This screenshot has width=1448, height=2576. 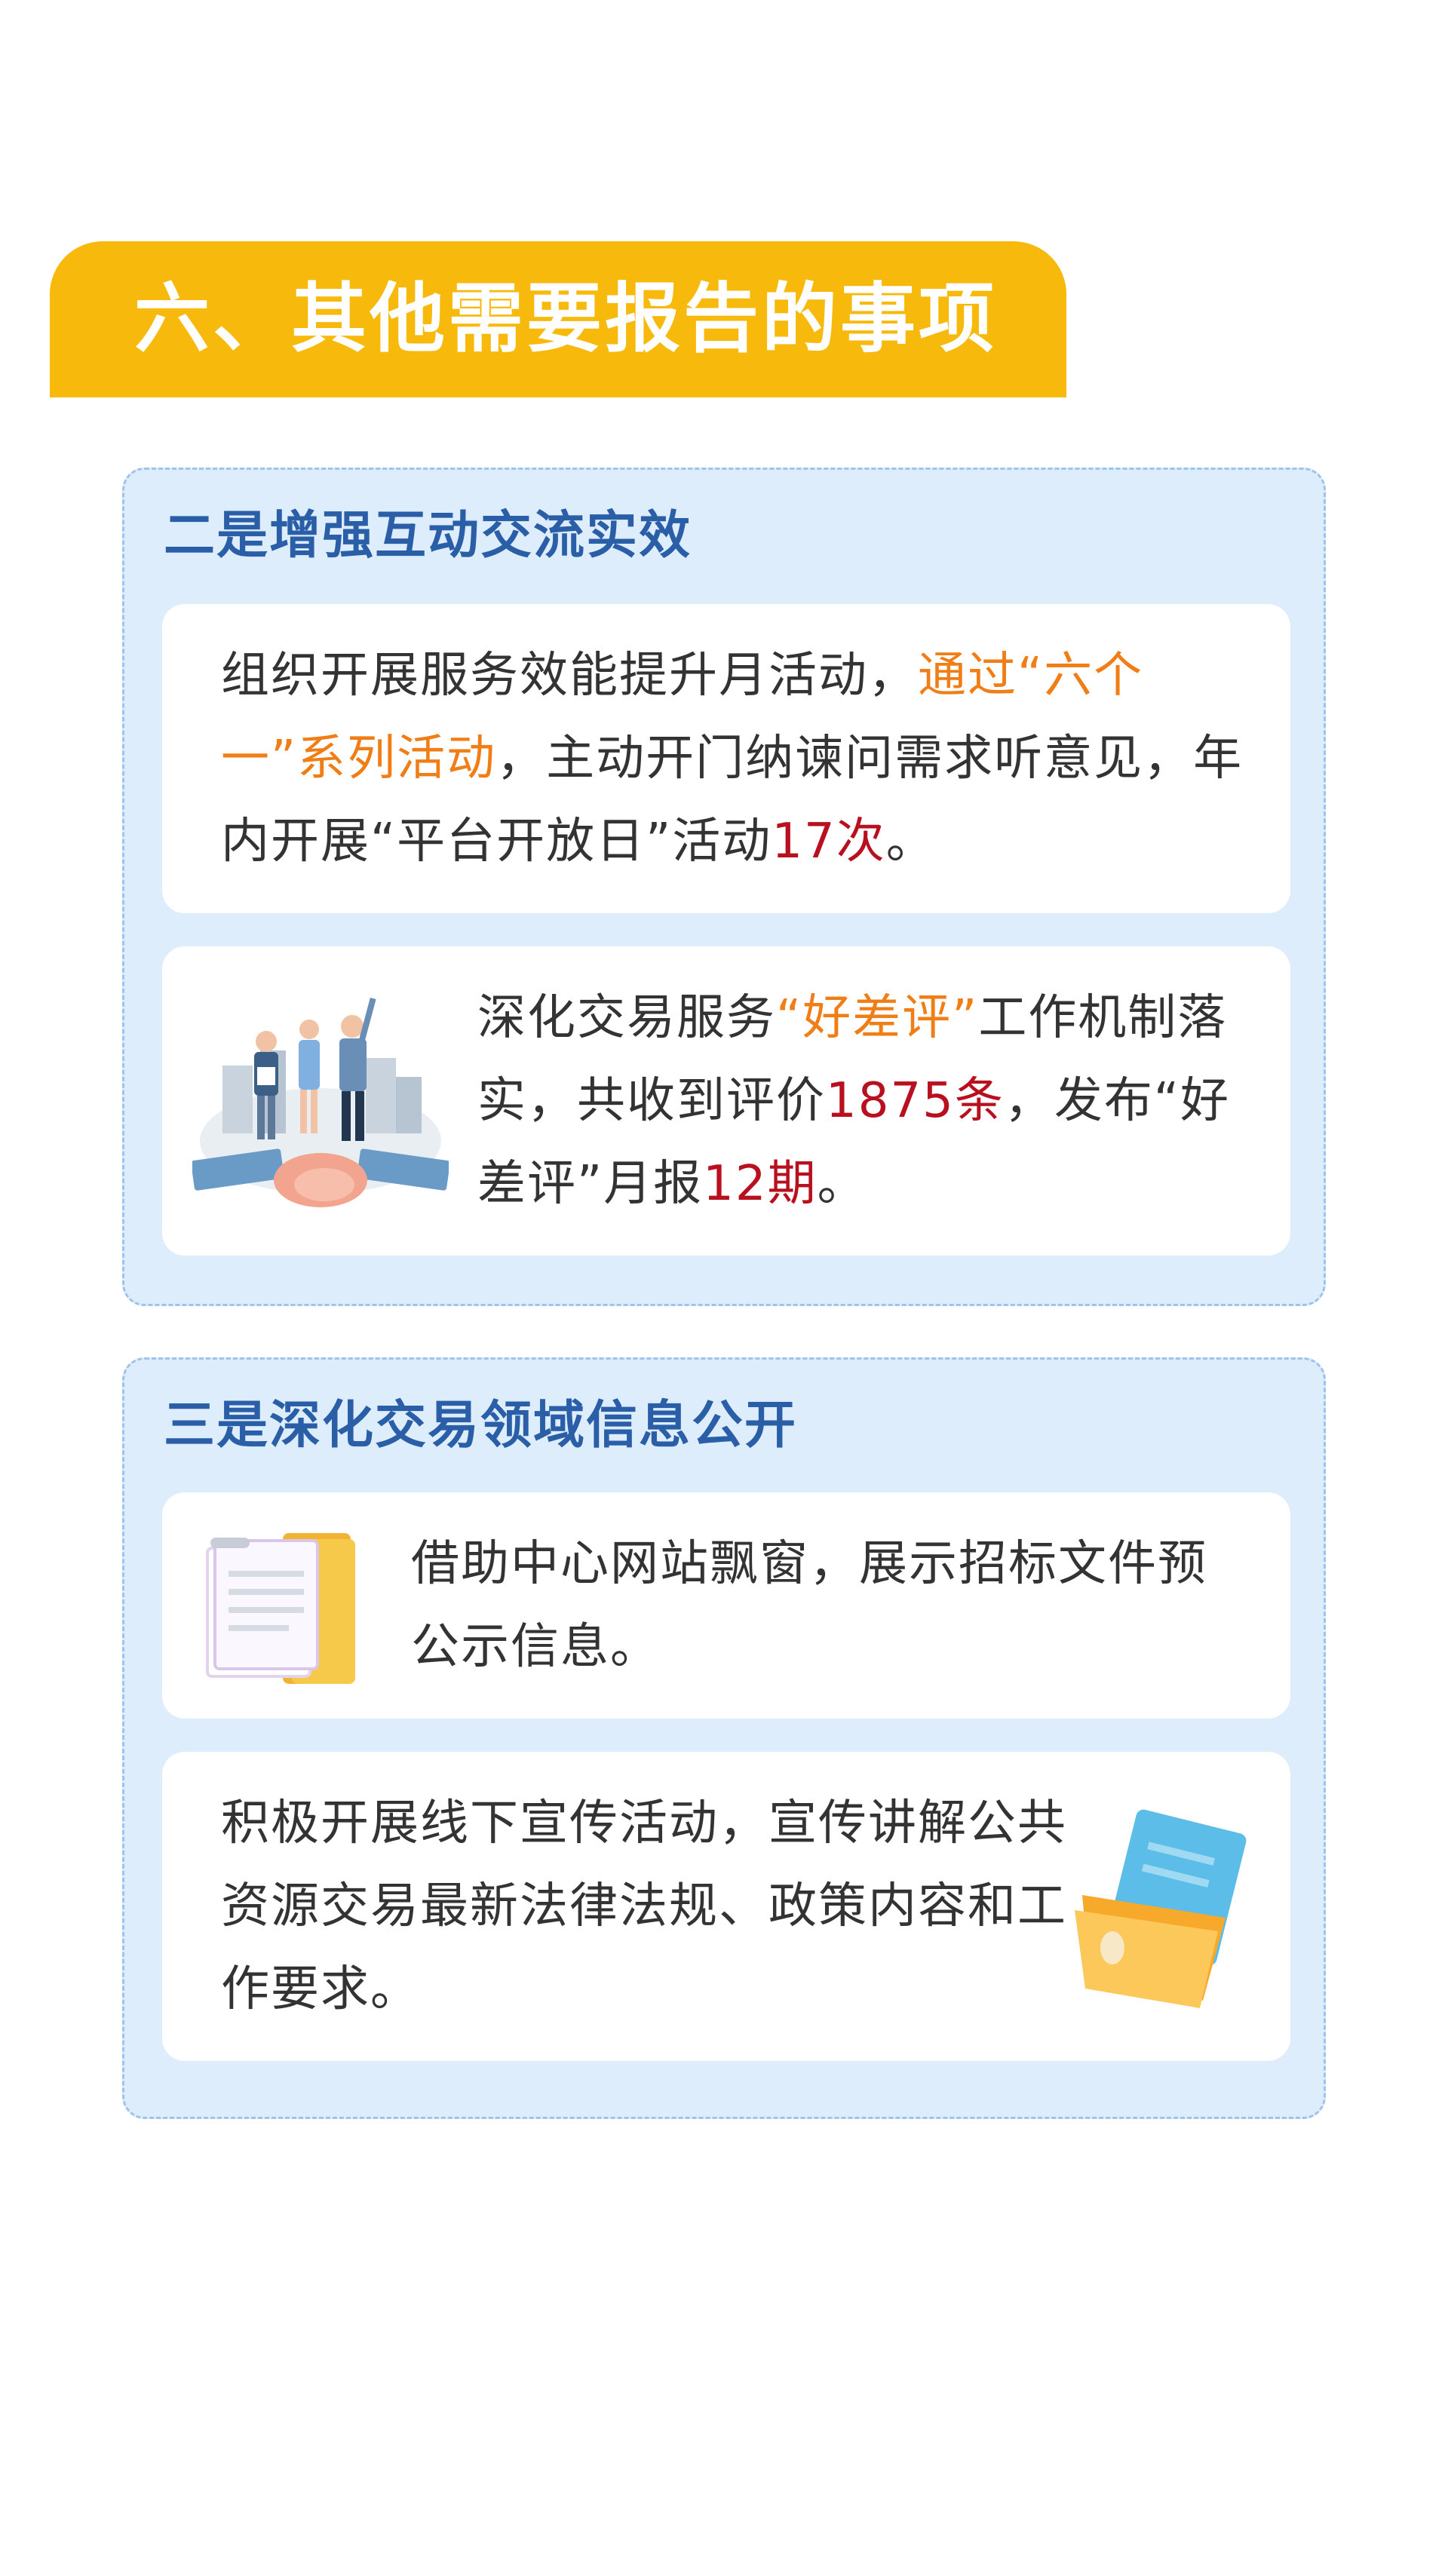 I want to click on open-folder-illustration, so click(x=1161, y=1908).